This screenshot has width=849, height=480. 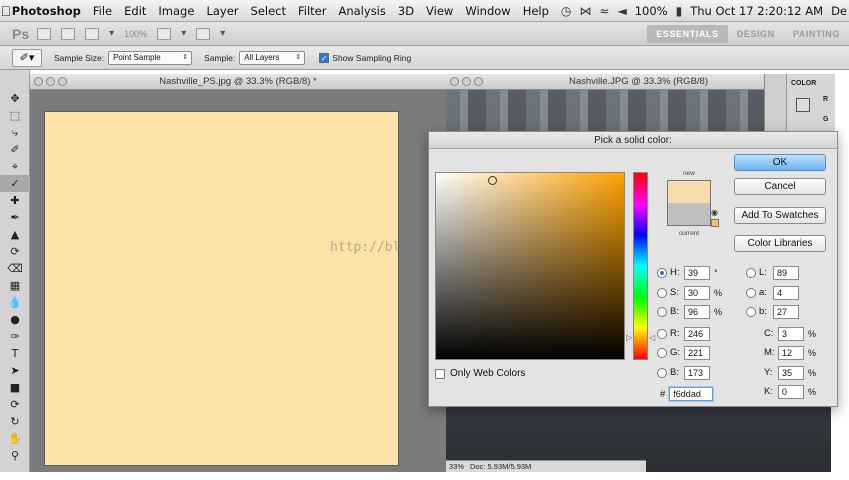 I want to click on gradient-tool-icon: ▦, so click(x=15, y=285).